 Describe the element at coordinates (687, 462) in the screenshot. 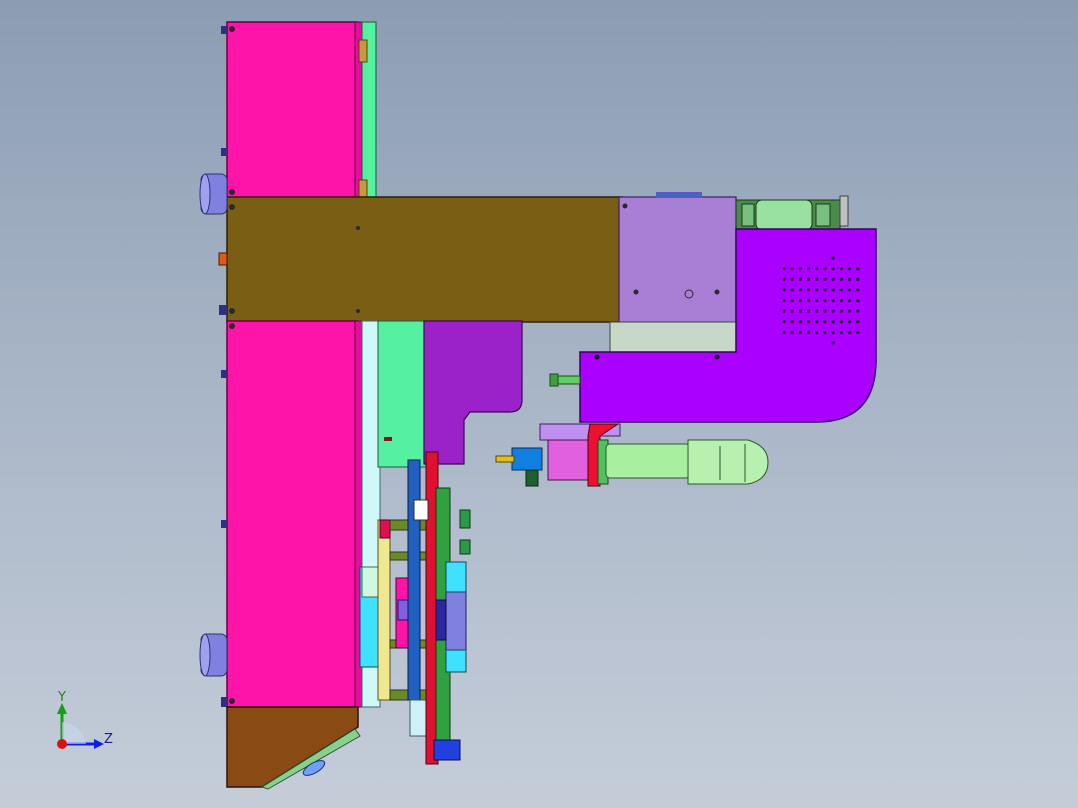

I see `gripper-cylinder` at that location.